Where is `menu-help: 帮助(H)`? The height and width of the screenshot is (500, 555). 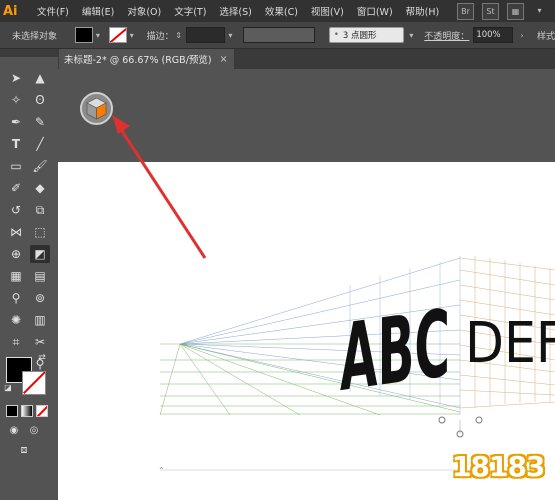 menu-help: 帮助(H) is located at coordinates (423, 11).